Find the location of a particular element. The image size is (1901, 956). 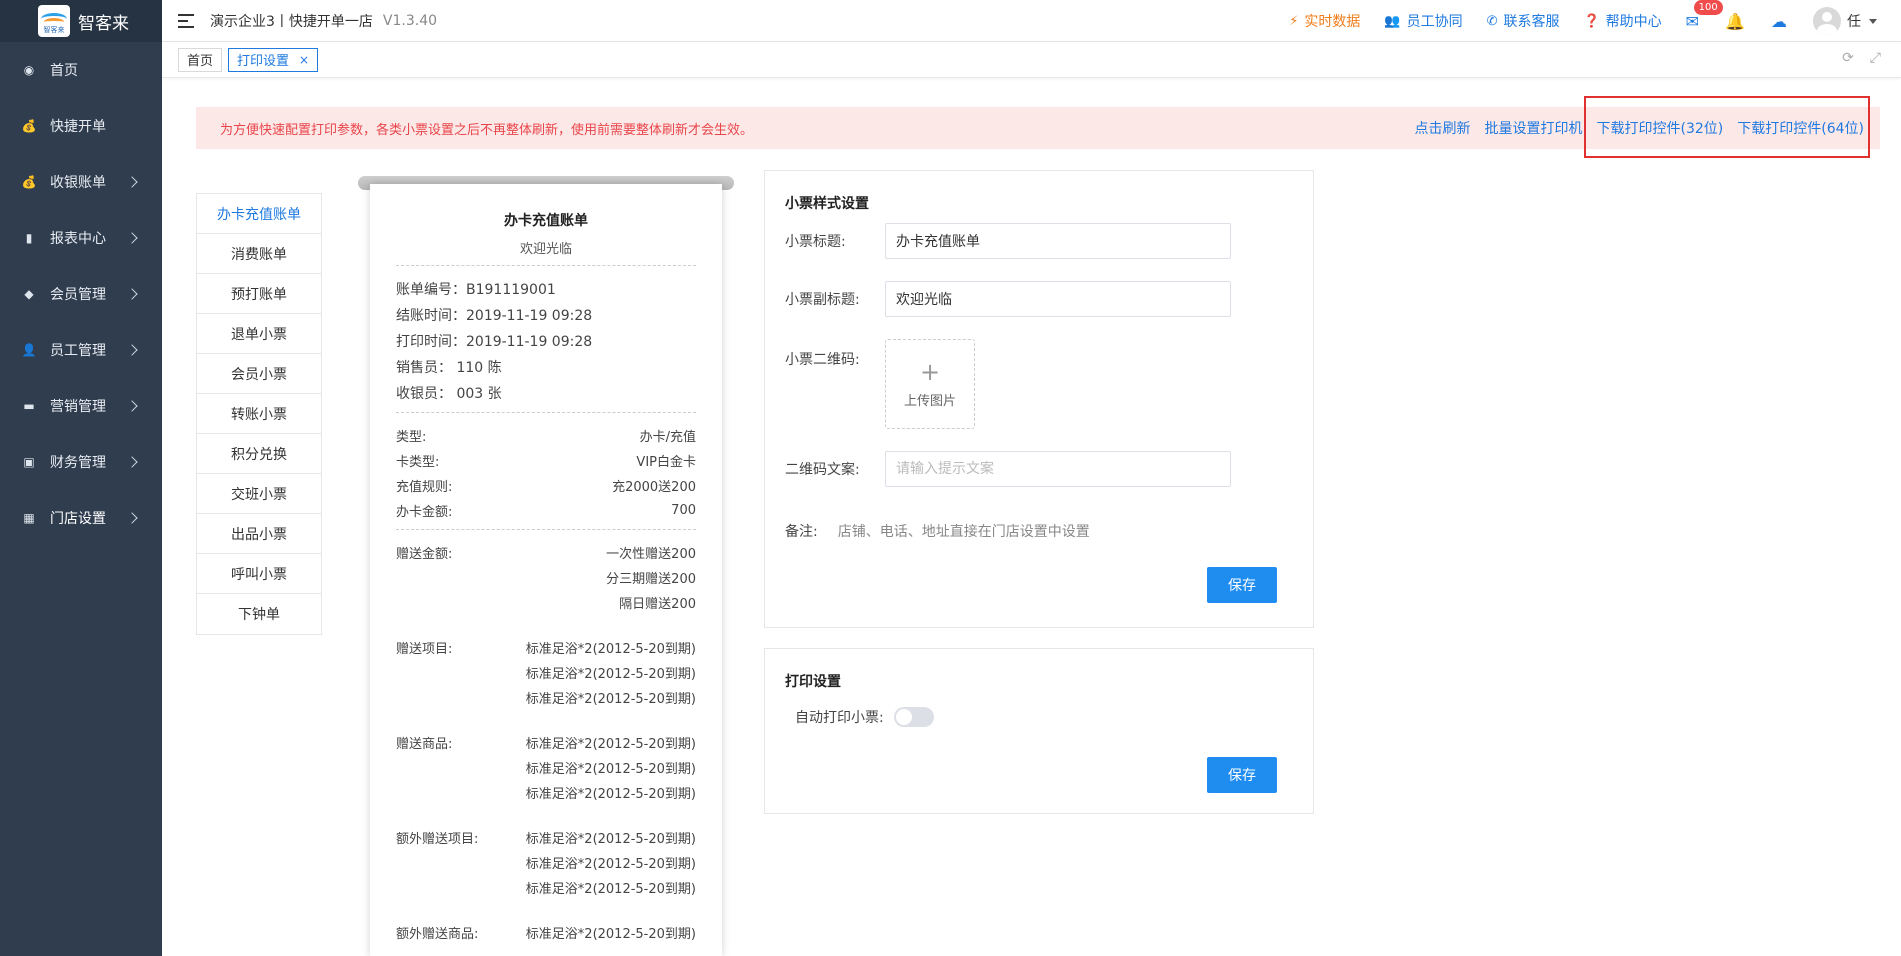

sidebar-item-8: ▦ 门店设置 is located at coordinates (81, 518).